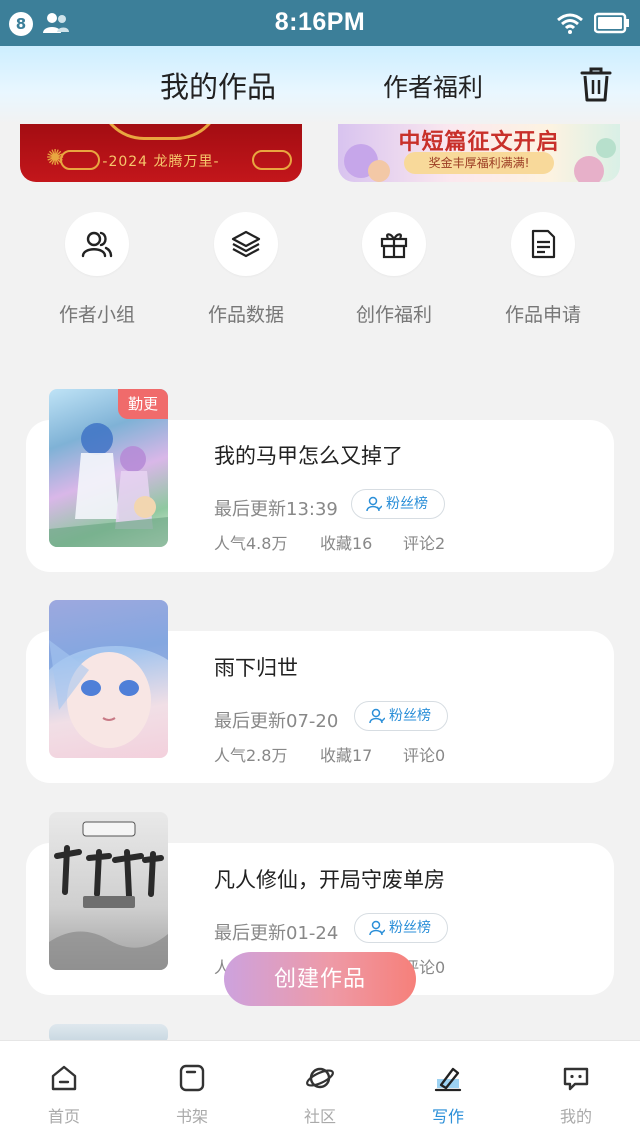 This screenshot has height=1138, width=640. What do you see at coordinates (319, 1116) in the screenshot?
I see `nav-label: 社区` at bounding box center [319, 1116].